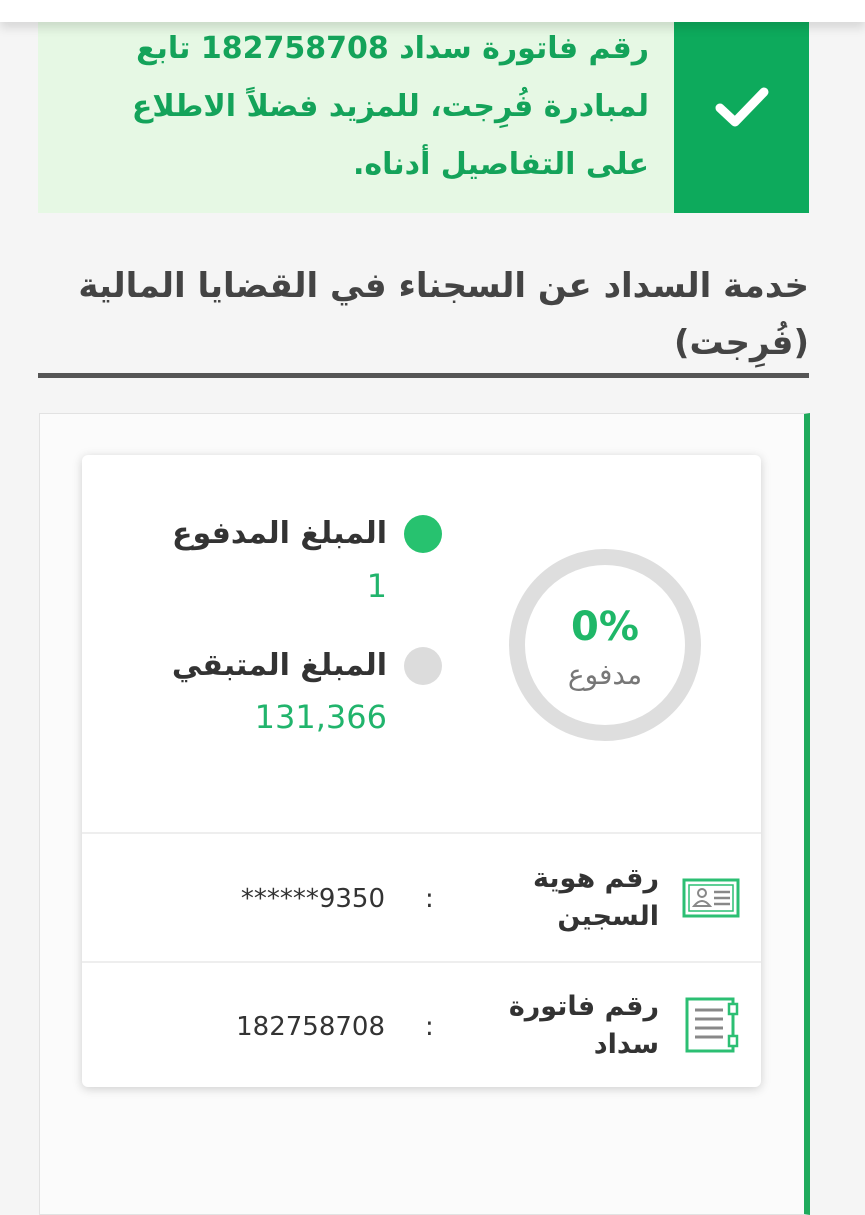 The image size is (865, 1215). Describe the element at coordinates (626, 1044) in the screenshot. I see `invoice-number-label-line: سداد` at that location.